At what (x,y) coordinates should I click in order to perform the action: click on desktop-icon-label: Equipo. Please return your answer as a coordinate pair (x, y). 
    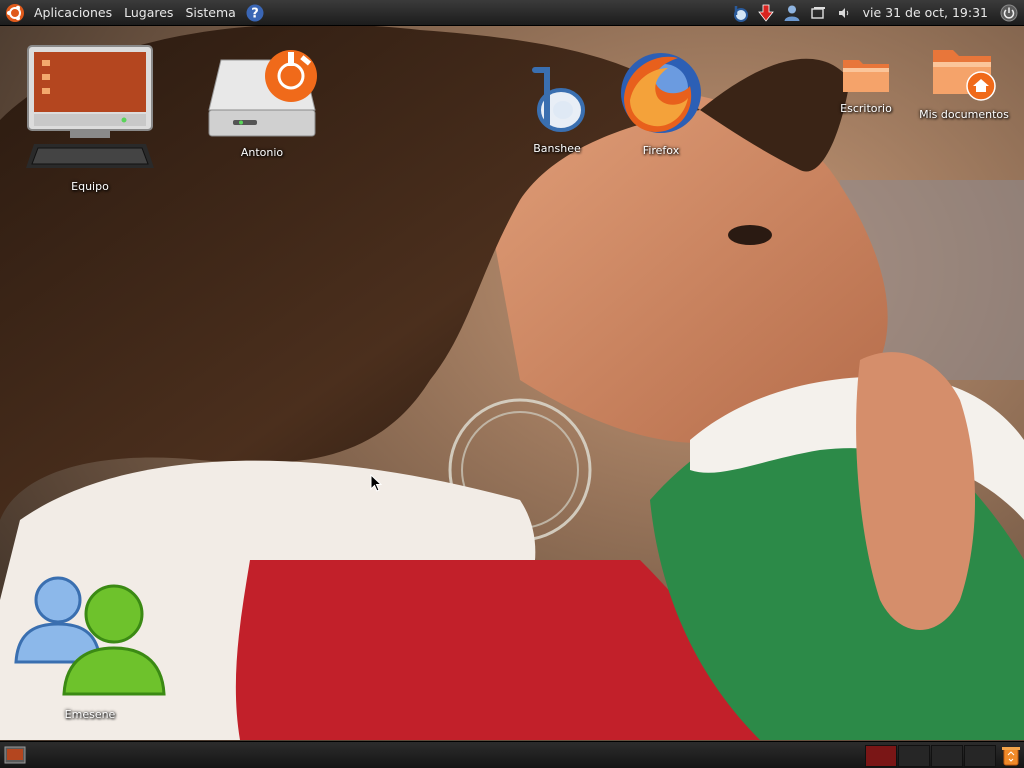
    Looking at the image, I should click on (90, 186).